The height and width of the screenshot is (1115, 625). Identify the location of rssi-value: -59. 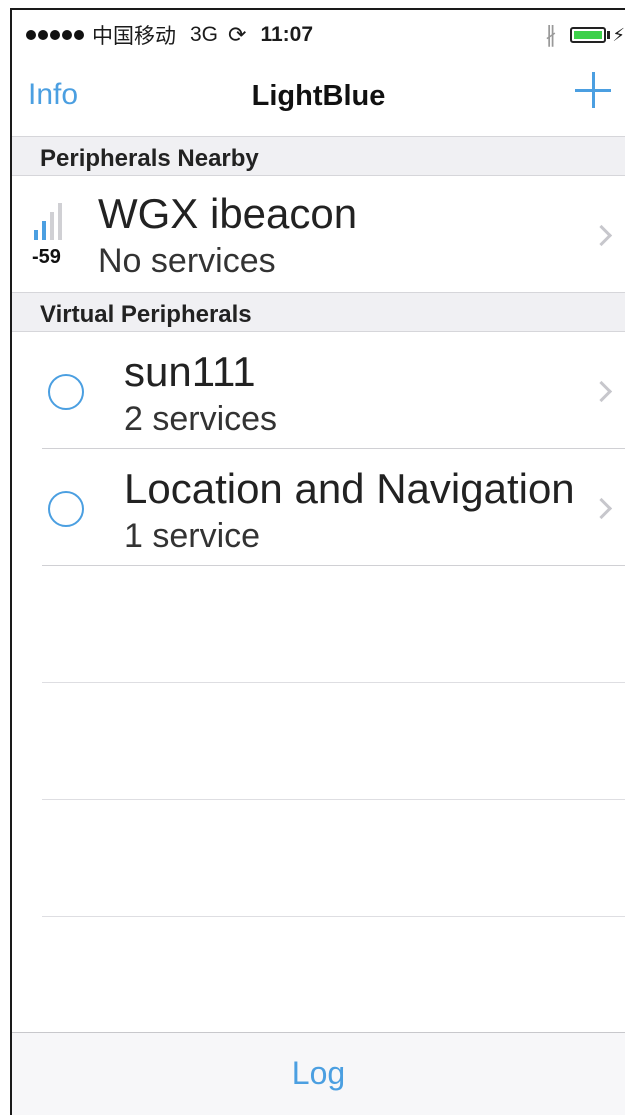
(46, 257).